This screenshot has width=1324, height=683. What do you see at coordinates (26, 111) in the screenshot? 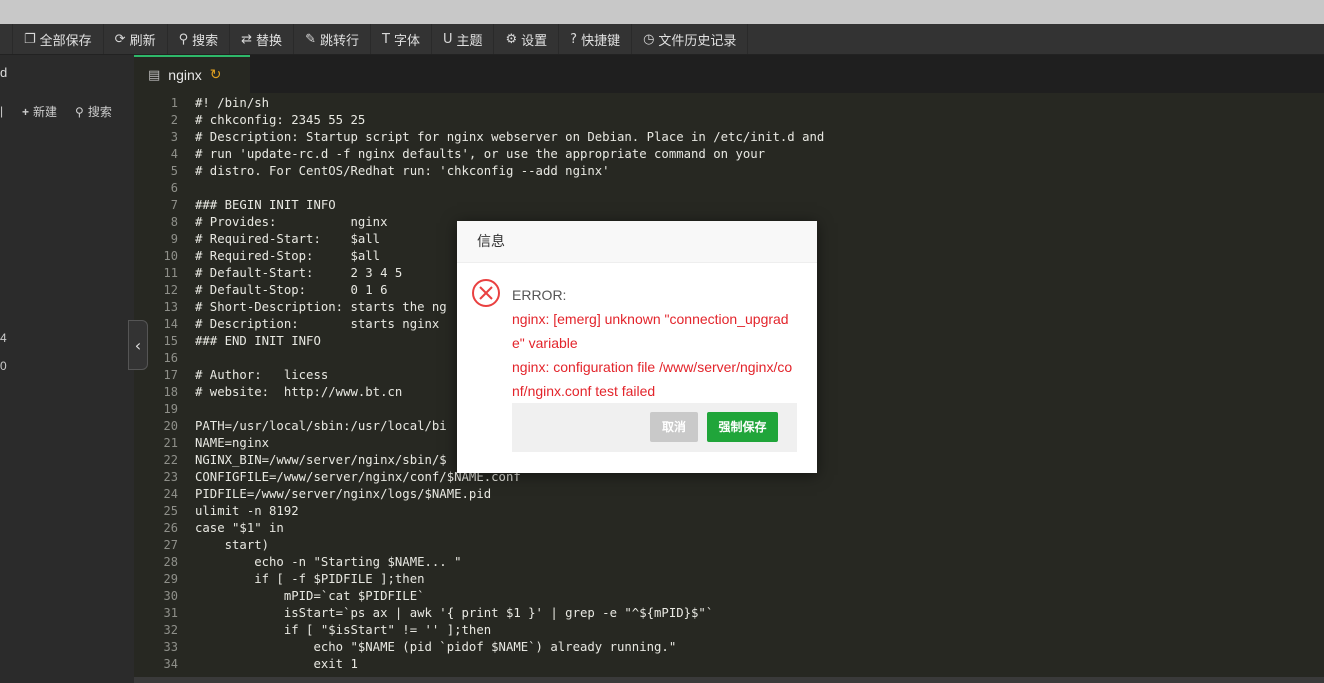
I see `plus-icon: +` at bounding box center [26, 111].